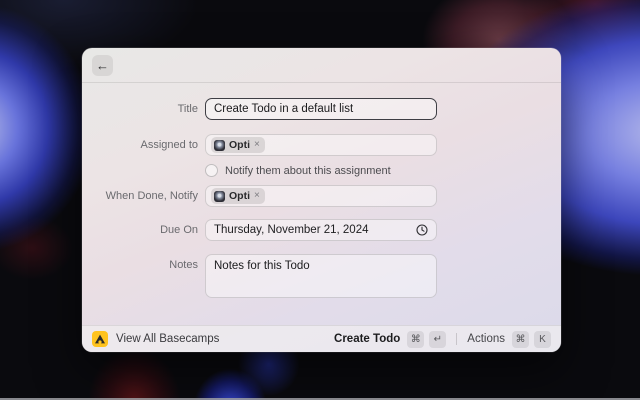 Image resolution: width=640 pixels, height=400 pixels. What do you see at coordinates (321, 65) in the screenshot?
I see `dialog-header: ←` at bounding box center [321, 65].